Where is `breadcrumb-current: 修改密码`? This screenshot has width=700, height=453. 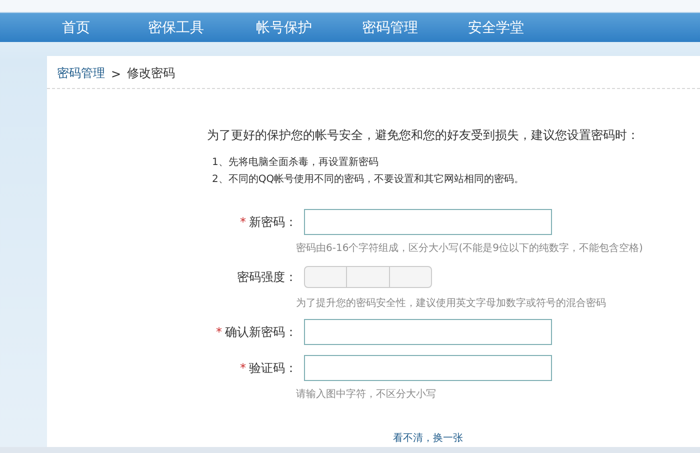
breadcrumb-current: 修改密码 is located at coordinates (151, 73).